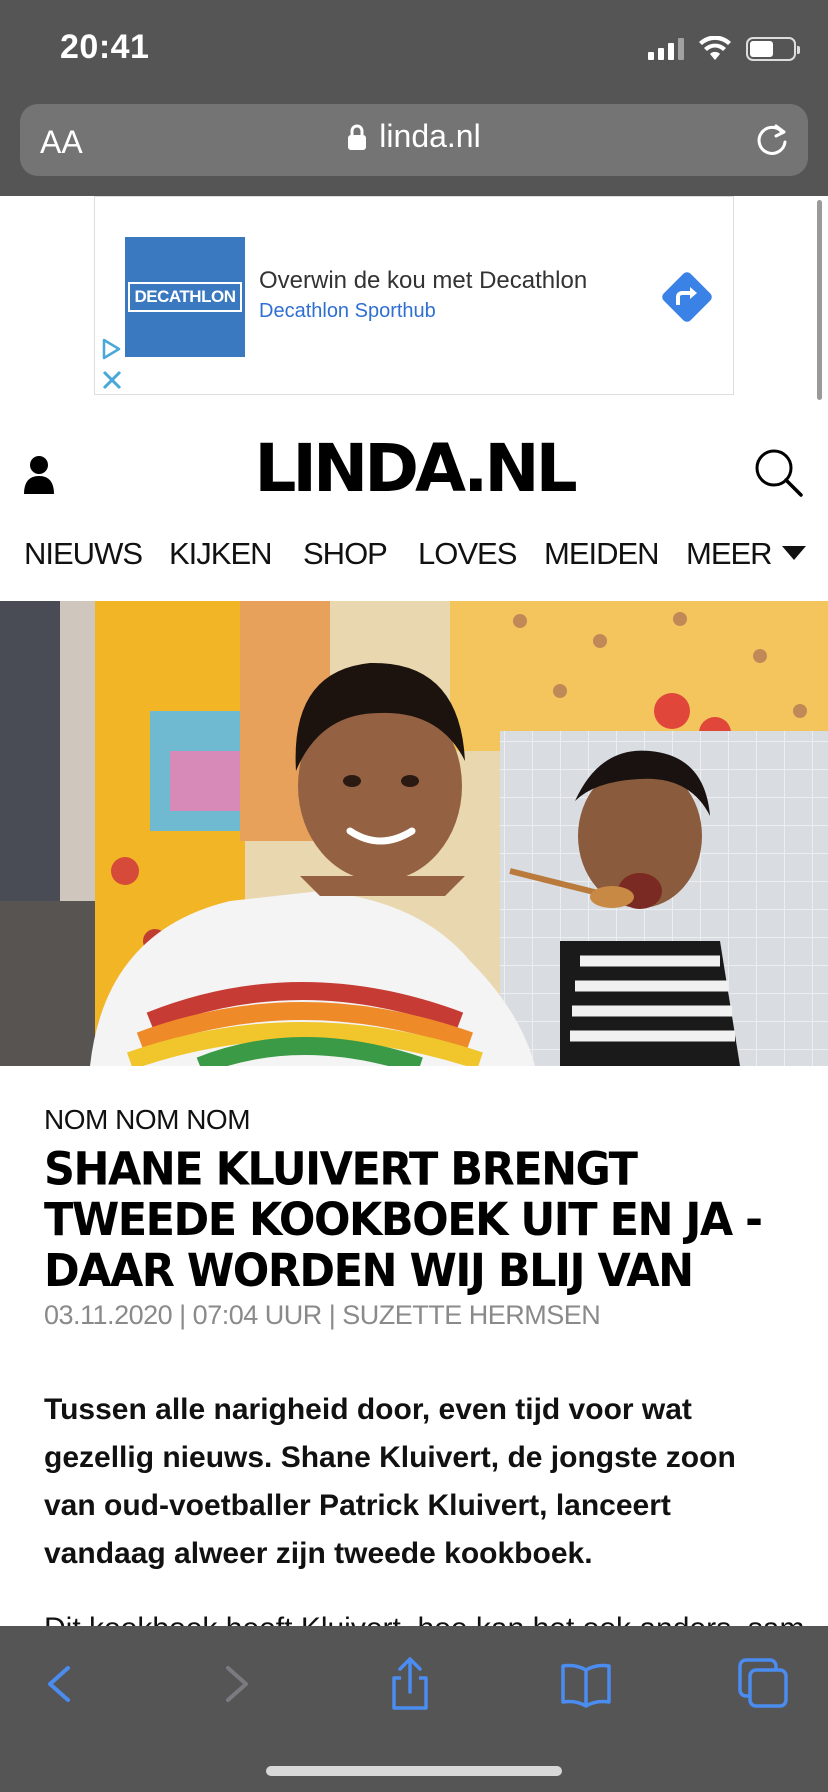  What do you see at coordinates (764, 1684) in the screenshot?
I see `tabs-icon` at bounding box center [764, 1684].